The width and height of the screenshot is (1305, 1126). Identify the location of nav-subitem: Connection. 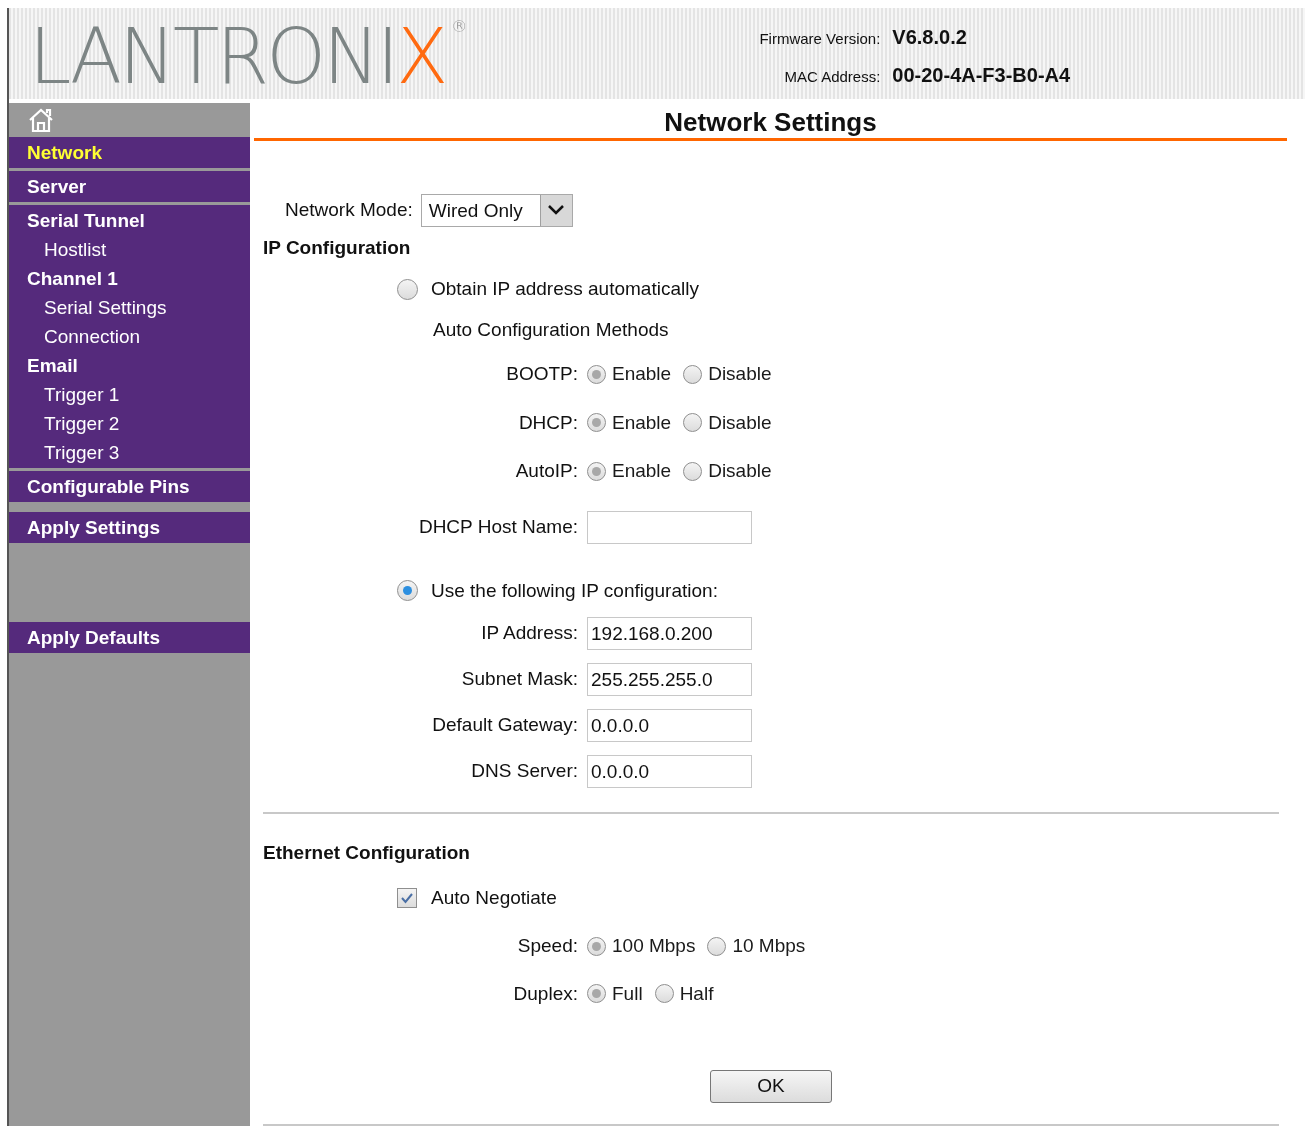
(129, 336).